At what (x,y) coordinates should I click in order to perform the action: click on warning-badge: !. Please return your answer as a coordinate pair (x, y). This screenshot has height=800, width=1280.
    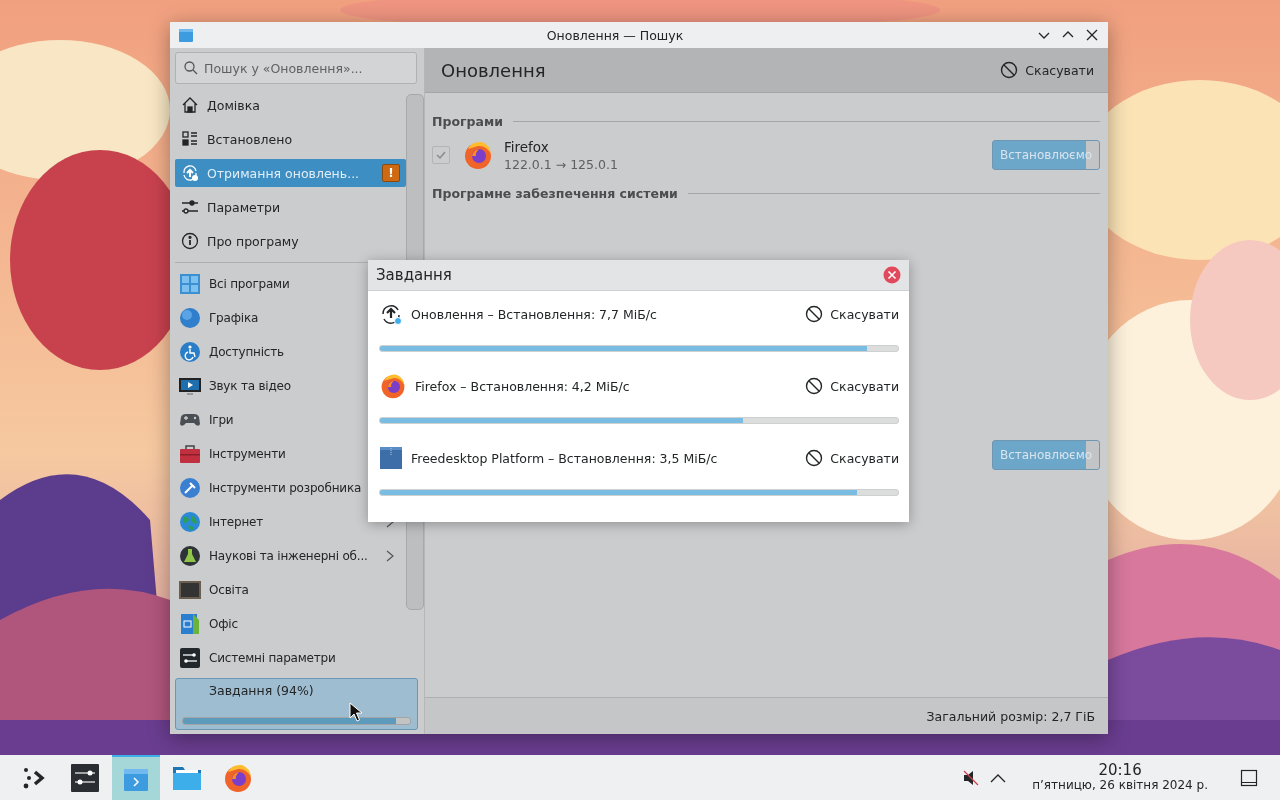
    Looking at the image, I should click on (391, 173).